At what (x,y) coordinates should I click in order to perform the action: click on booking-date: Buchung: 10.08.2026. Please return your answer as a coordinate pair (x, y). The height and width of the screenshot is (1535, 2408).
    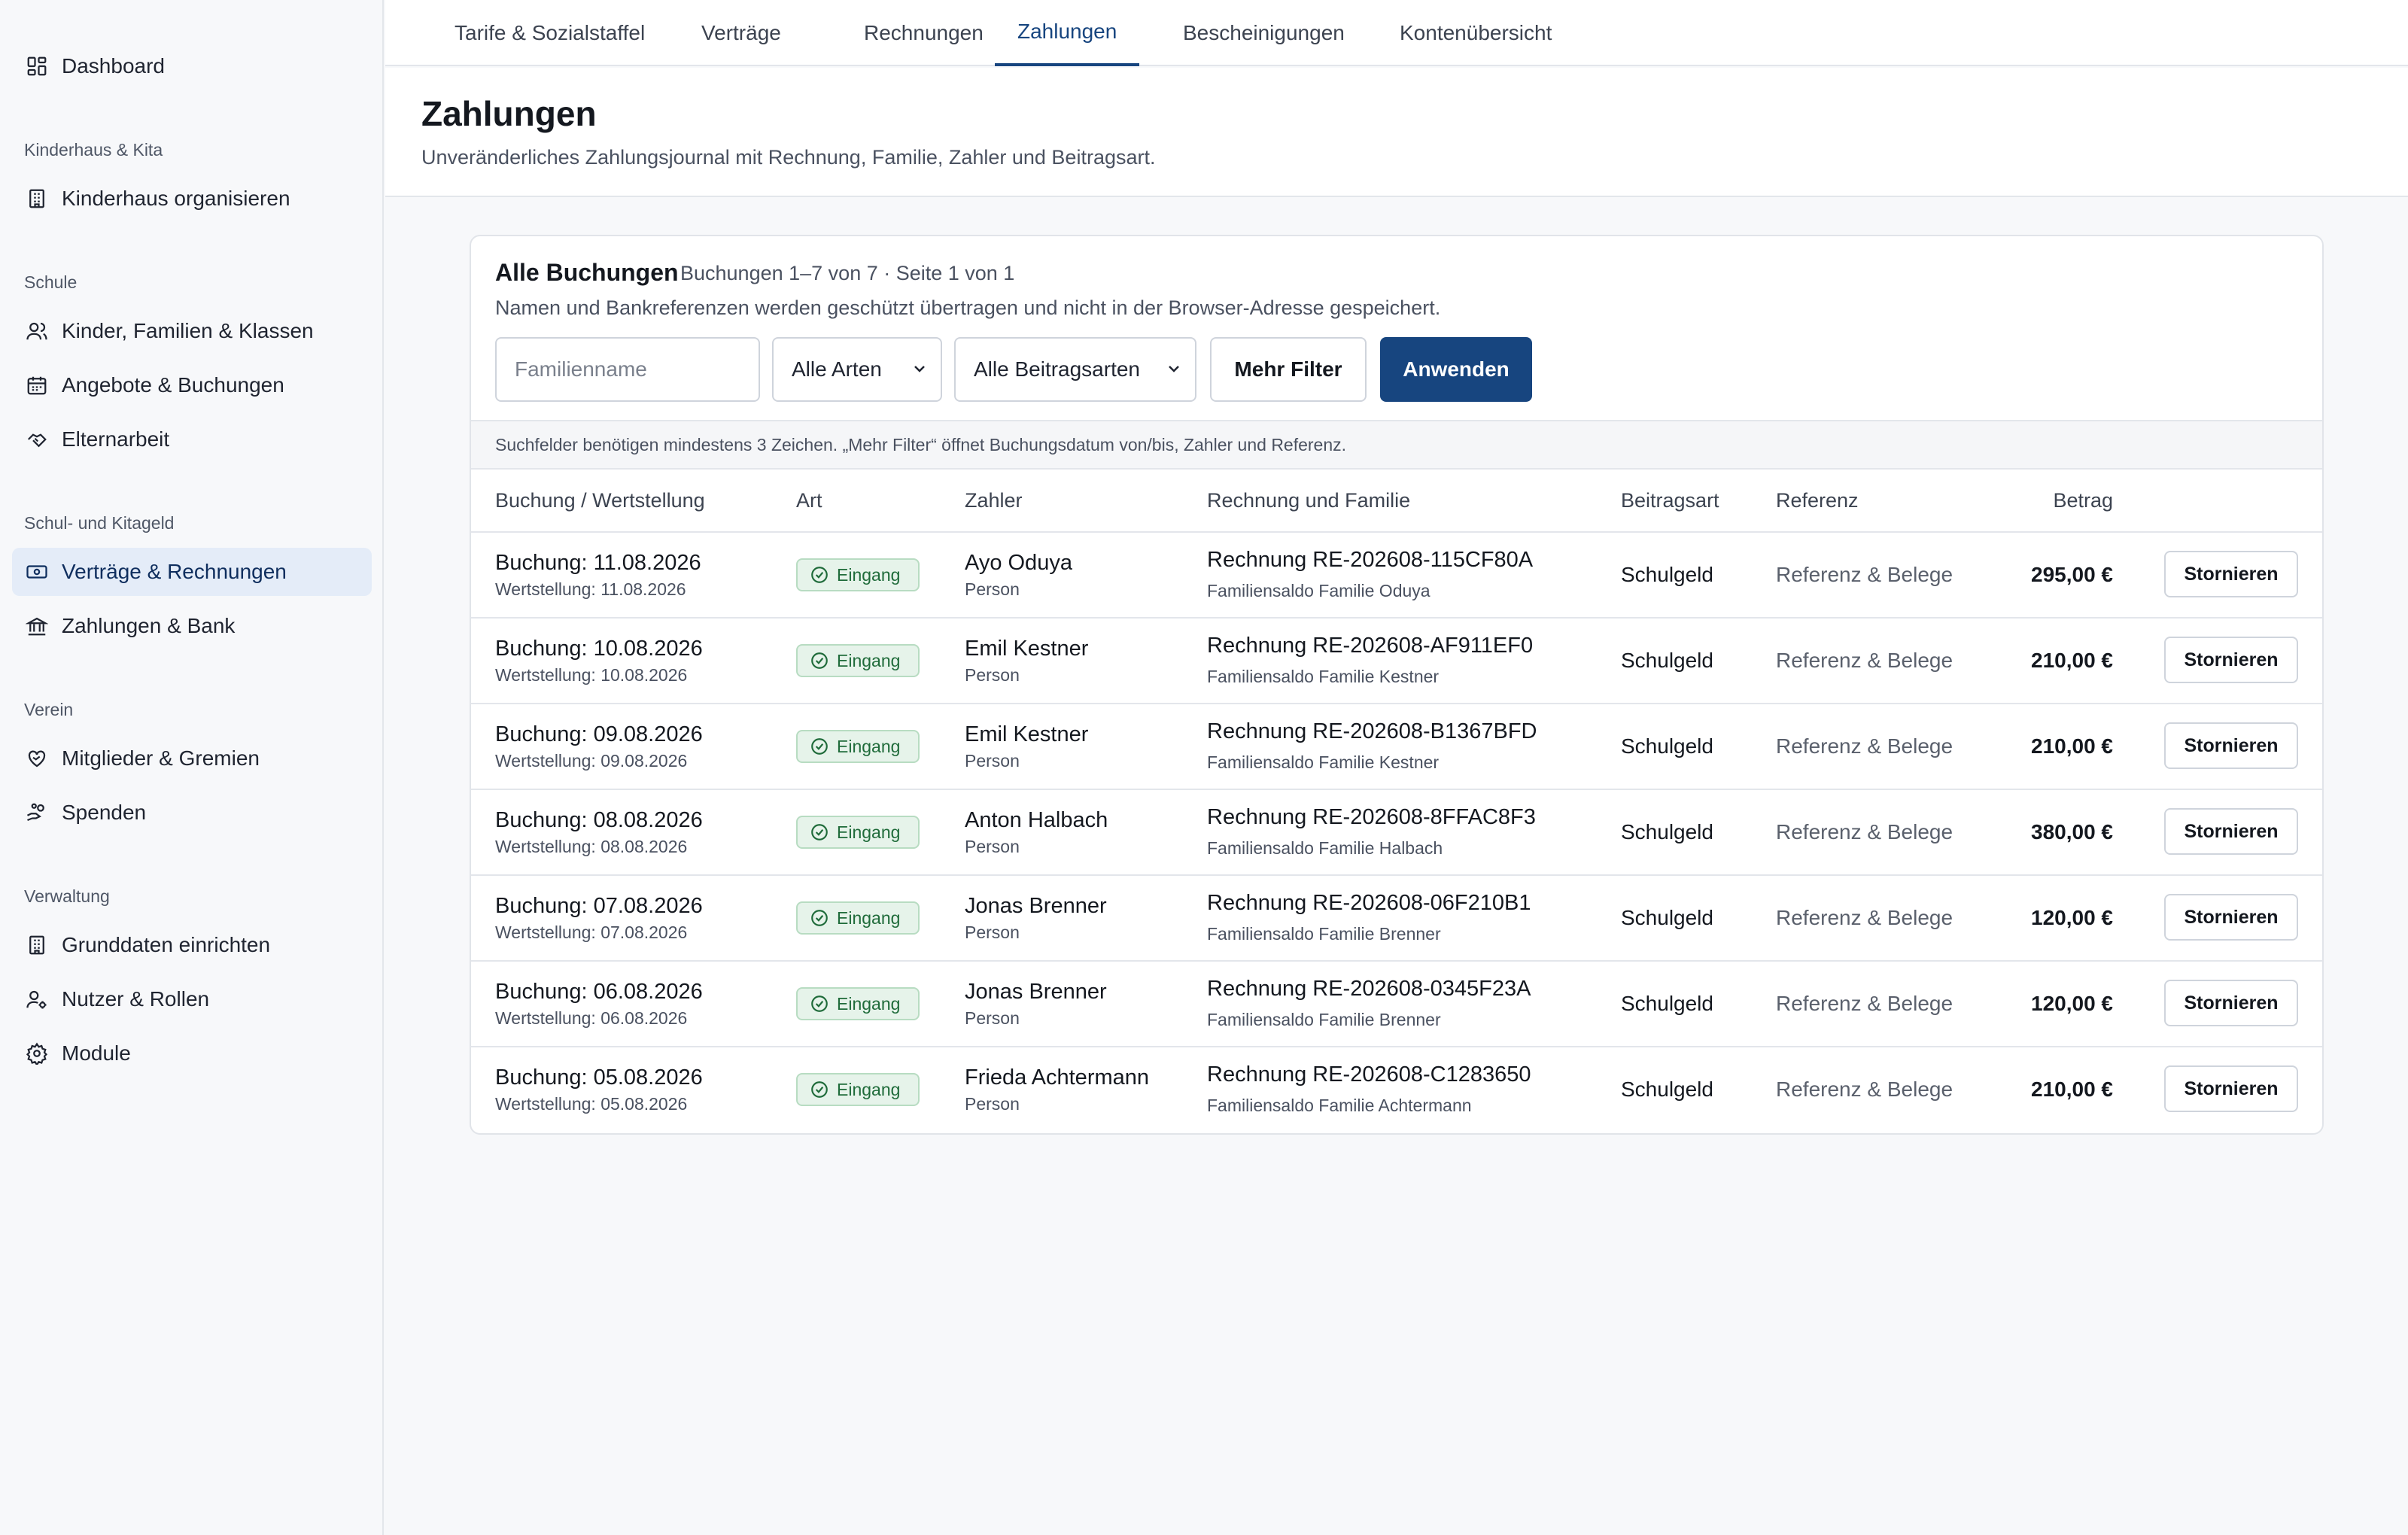
    Looking at the image, I should click on (599, 649).